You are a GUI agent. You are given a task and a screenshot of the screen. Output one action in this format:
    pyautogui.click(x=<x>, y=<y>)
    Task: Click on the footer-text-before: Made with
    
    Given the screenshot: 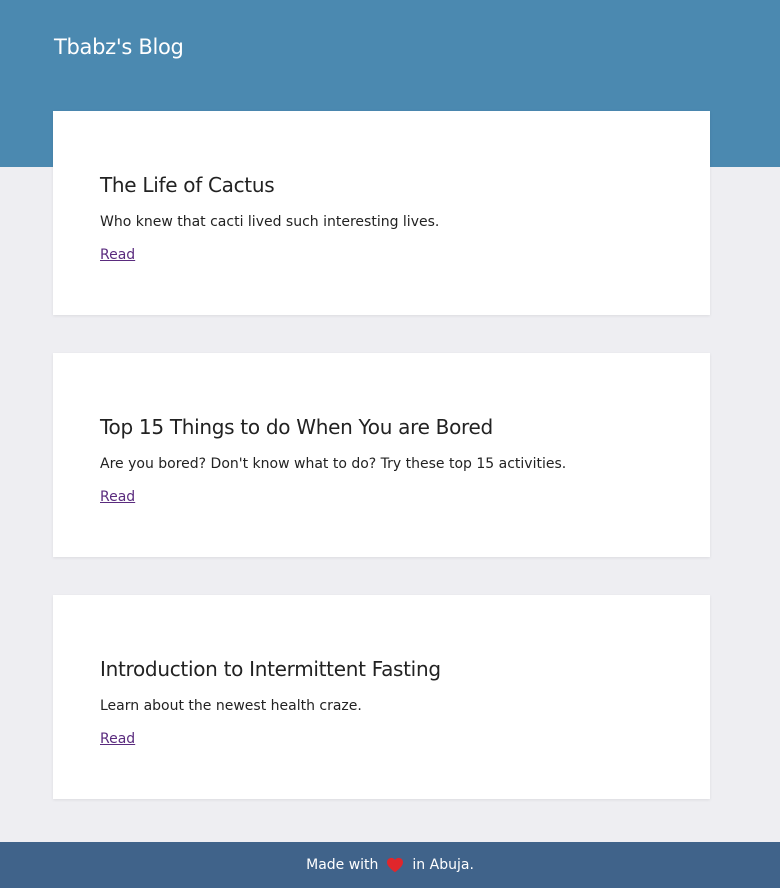 What is the action you would take?
    pyautogui.click(x=342, y=865)
    